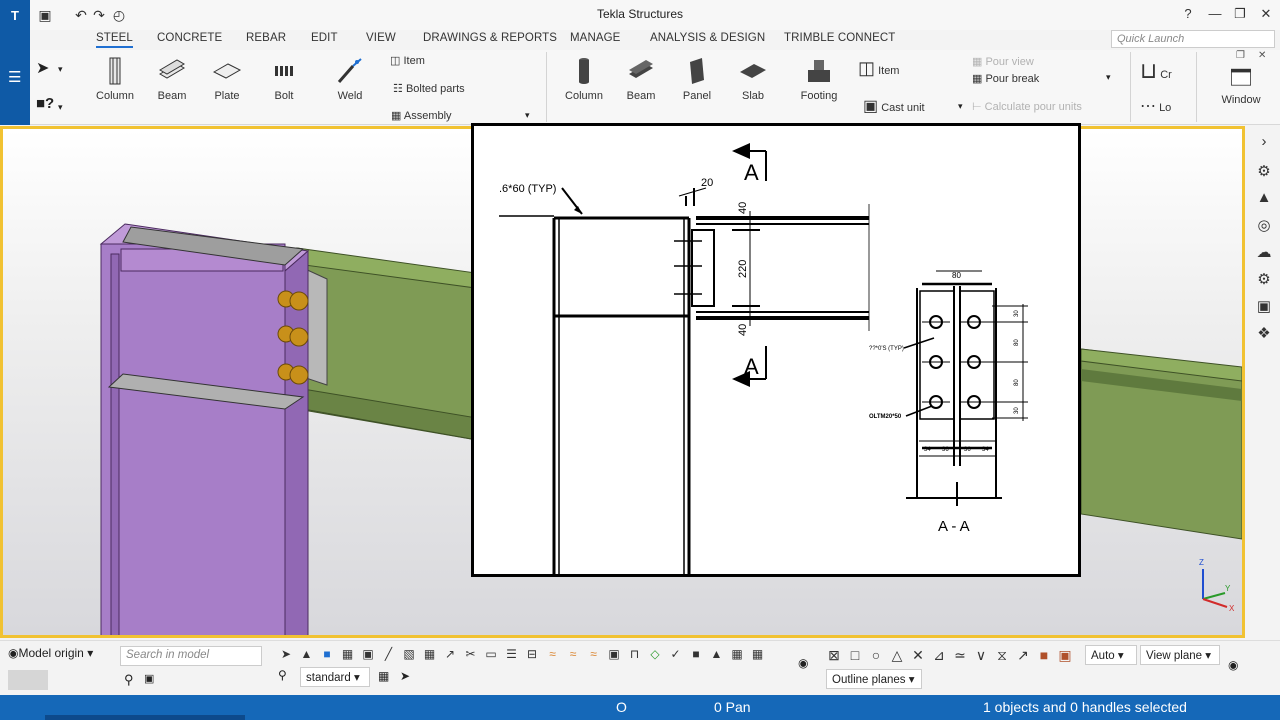 The height and width of the screenshot is (720, 1280). Describe the element at coordinates (641, 79) in the screenshot. I see `concrete-beam-button: Beam` at that location.